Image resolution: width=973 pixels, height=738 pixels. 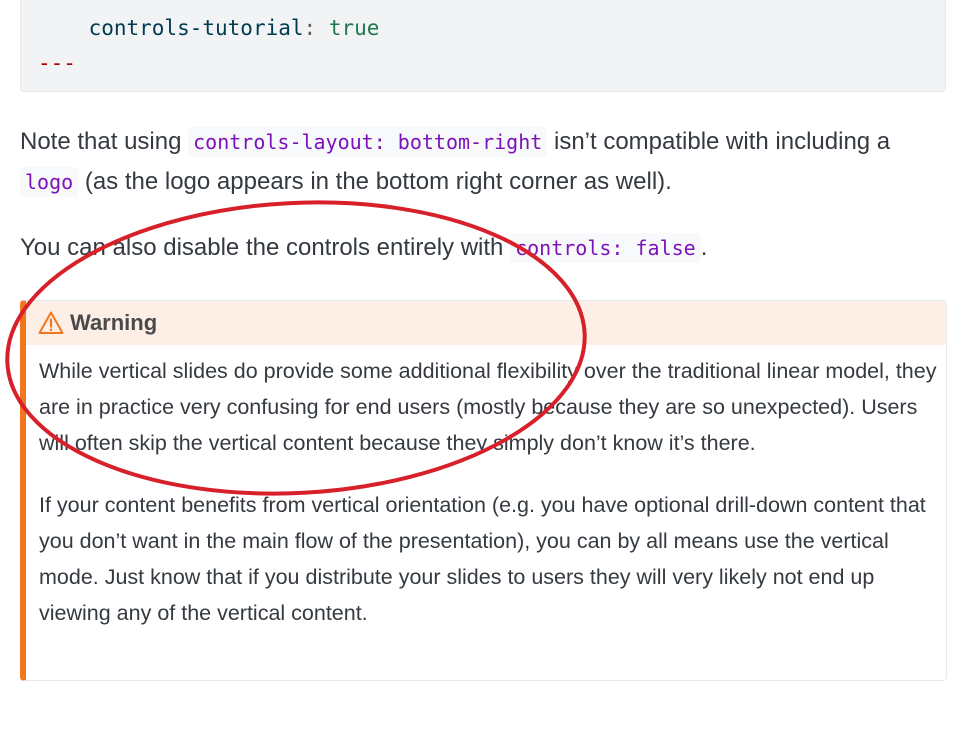 What do you see at coordinates (57, 63) in the screenshot?
I see `code-end-marker: ---` at bounding box center [57, 63].